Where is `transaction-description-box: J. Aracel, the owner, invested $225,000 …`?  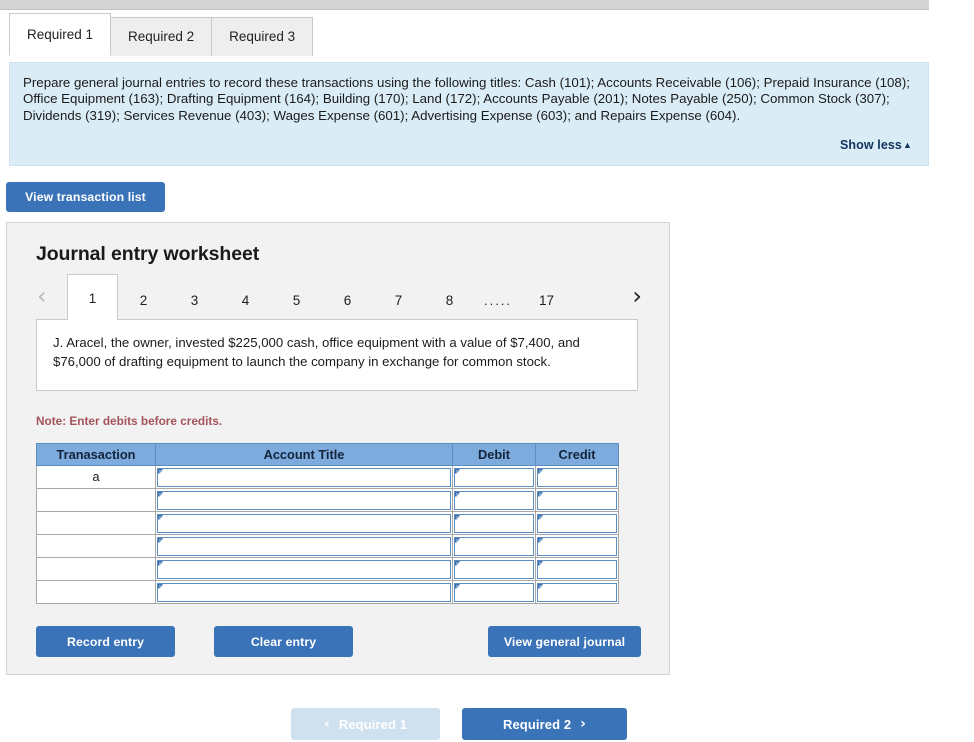 transaction-description-box: J. Aracel, the owner, invested $225,000 … is located at coordinates (337, 355).